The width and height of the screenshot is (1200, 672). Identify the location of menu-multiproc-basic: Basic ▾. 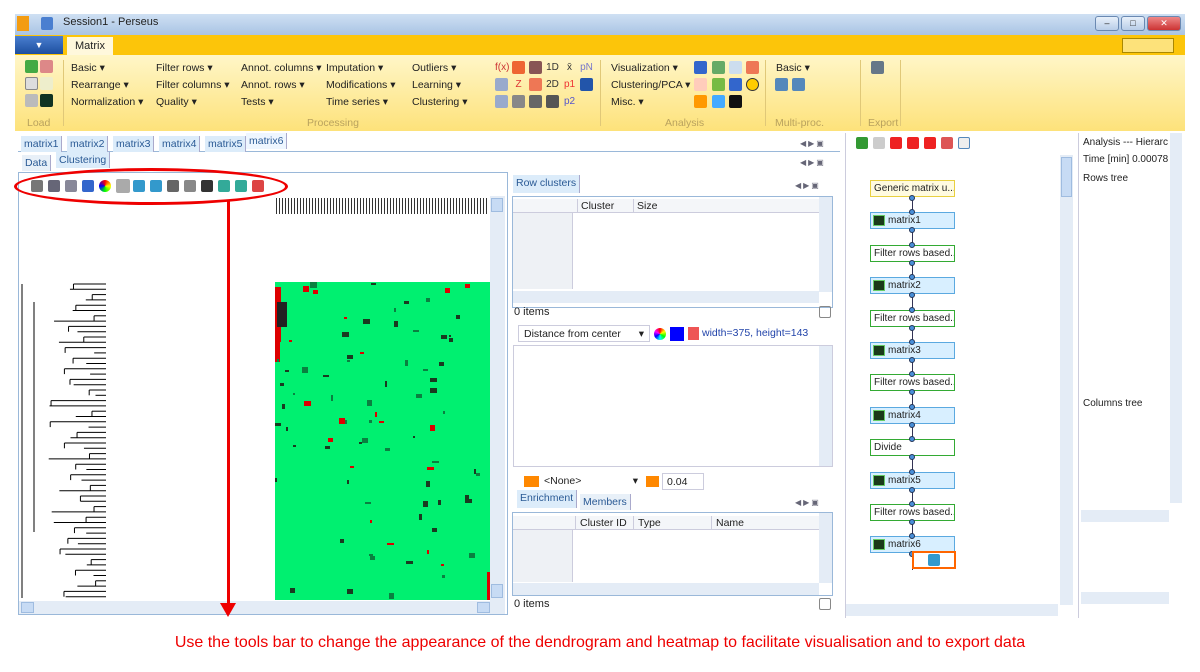
(793, 68).